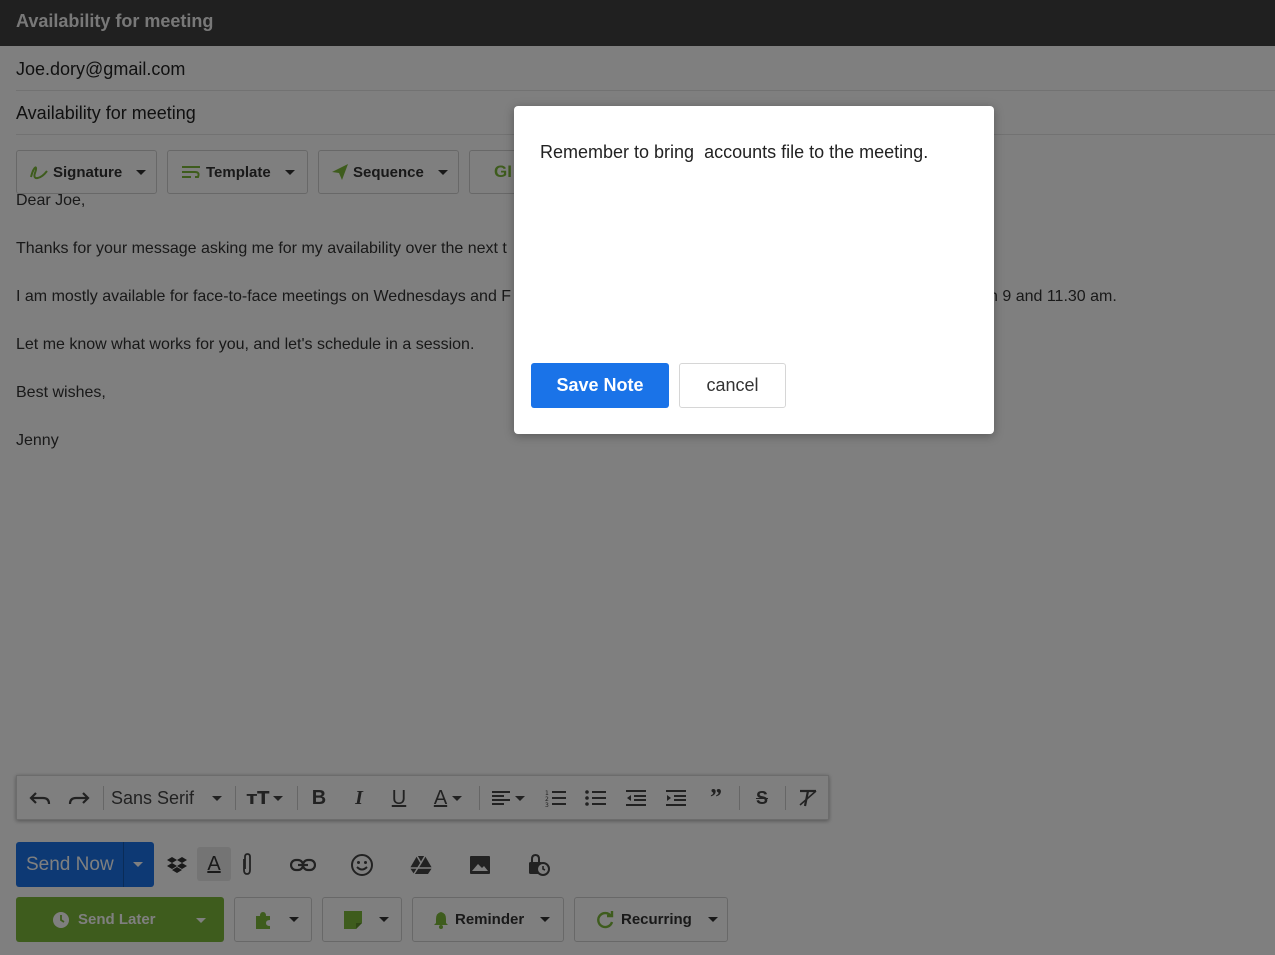 The height and width of the screenshot is (955, 1275). I want to click on save-note-button: Save Note, so click(600, 385).